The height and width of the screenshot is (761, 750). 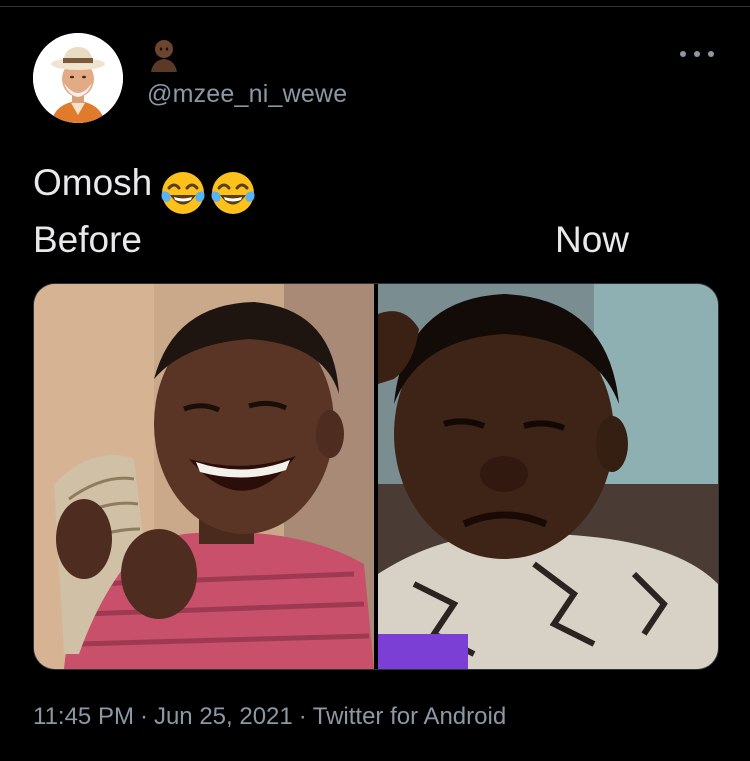 I want to click on top-divider, so click(x=375, y=6).